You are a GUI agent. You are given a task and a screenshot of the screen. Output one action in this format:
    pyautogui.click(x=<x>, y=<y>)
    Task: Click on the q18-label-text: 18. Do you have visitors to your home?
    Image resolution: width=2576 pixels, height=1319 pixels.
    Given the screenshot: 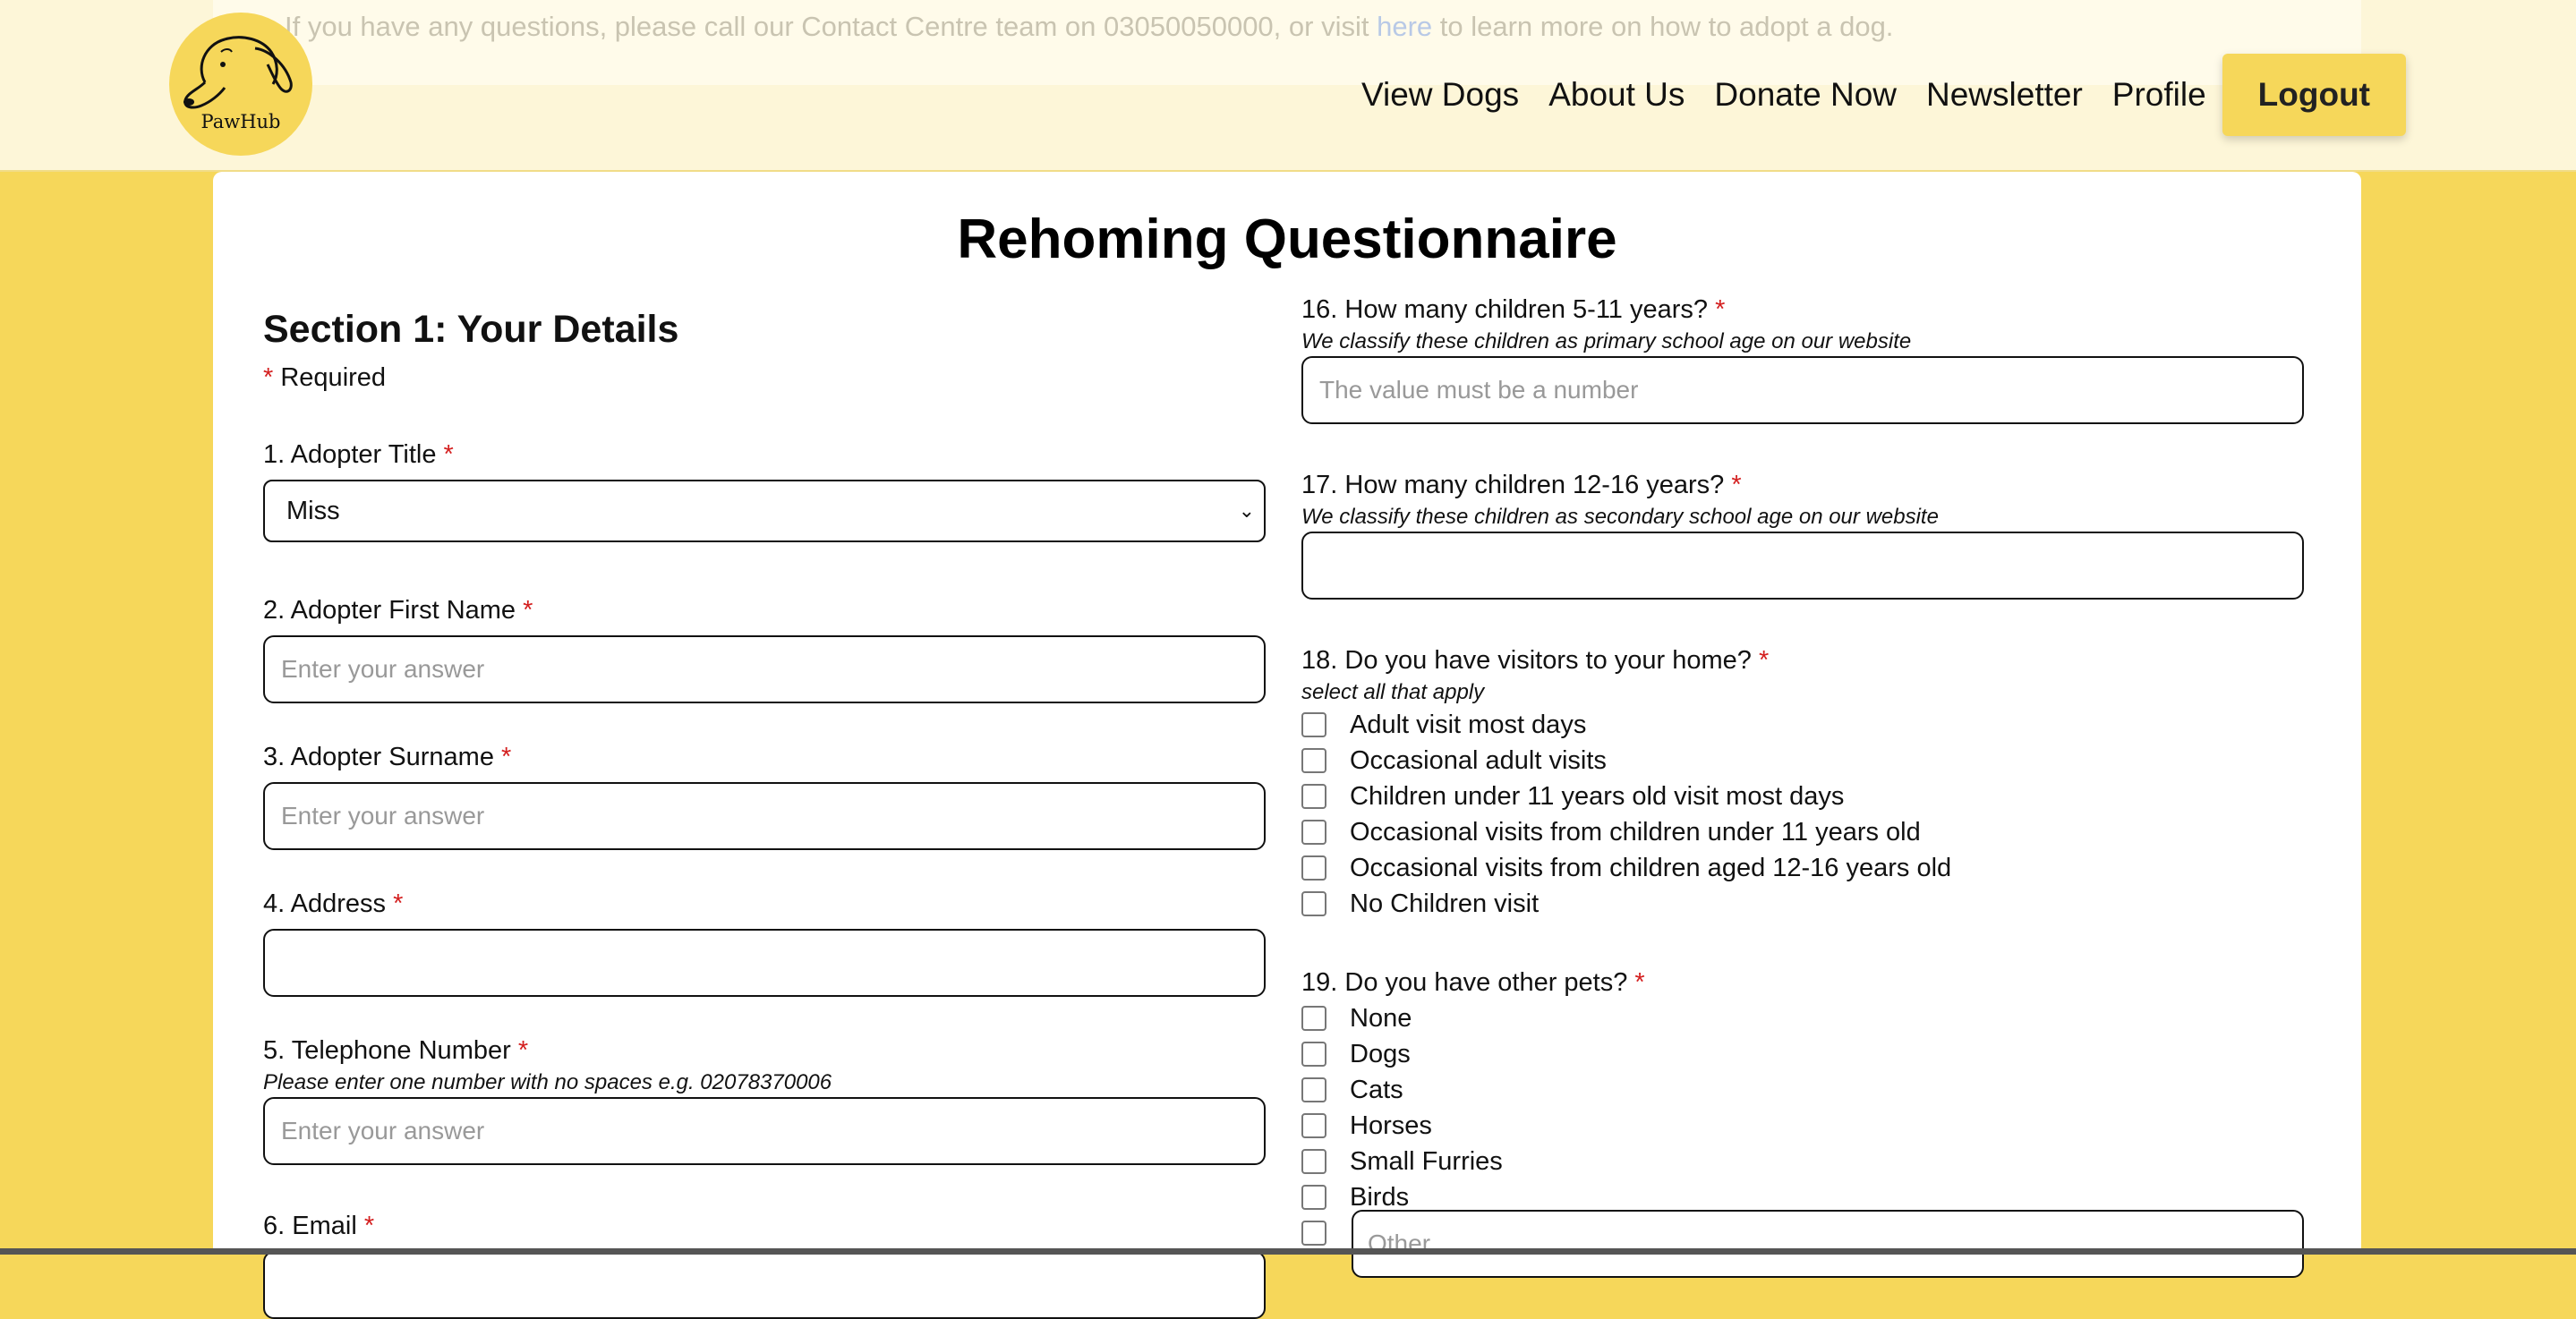 What is the action you would take?
    pyautogui.click(x=1526, y=660)
    